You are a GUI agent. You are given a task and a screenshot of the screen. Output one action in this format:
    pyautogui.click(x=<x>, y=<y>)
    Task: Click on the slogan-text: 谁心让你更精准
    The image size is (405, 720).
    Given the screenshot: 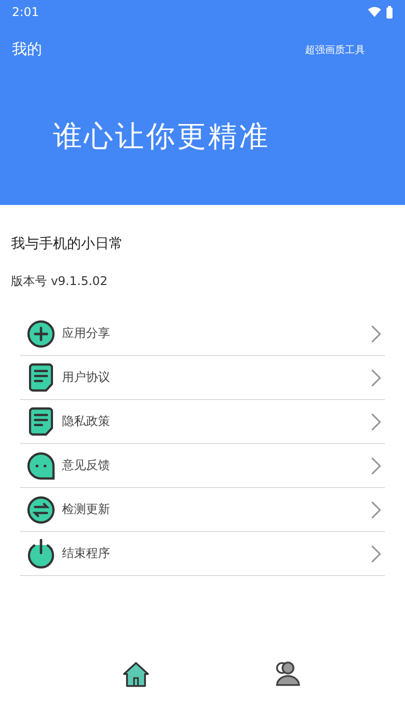 What is the action you would take?
    pyautogui.click(x=162, y=136)
    